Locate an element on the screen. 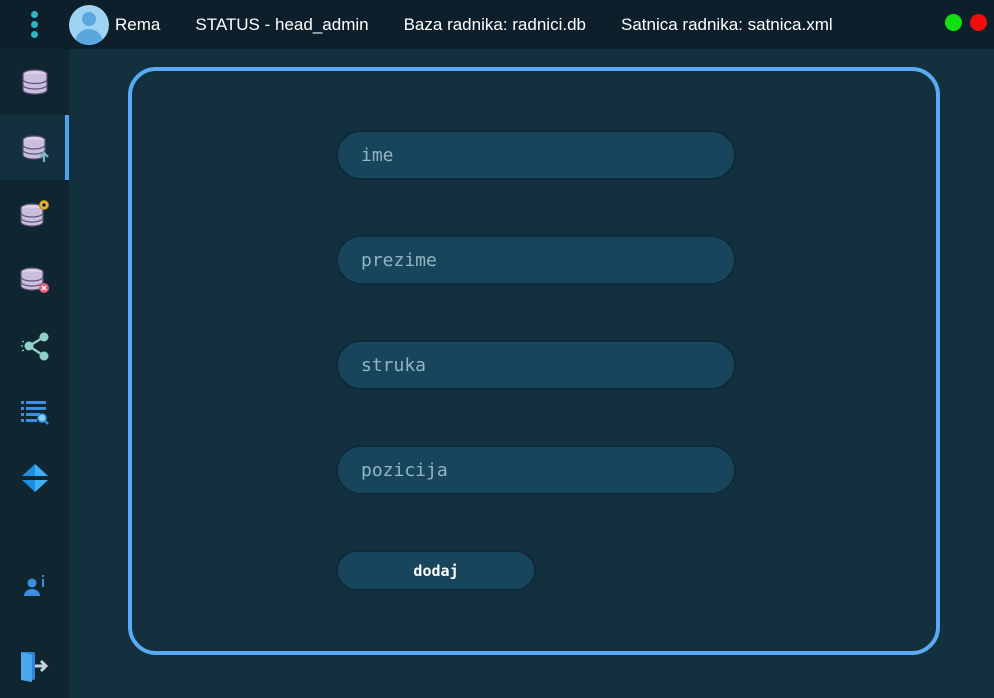 The image size is (994, 698). sidebar-item-database-delete is located at coordinates (34, 279).